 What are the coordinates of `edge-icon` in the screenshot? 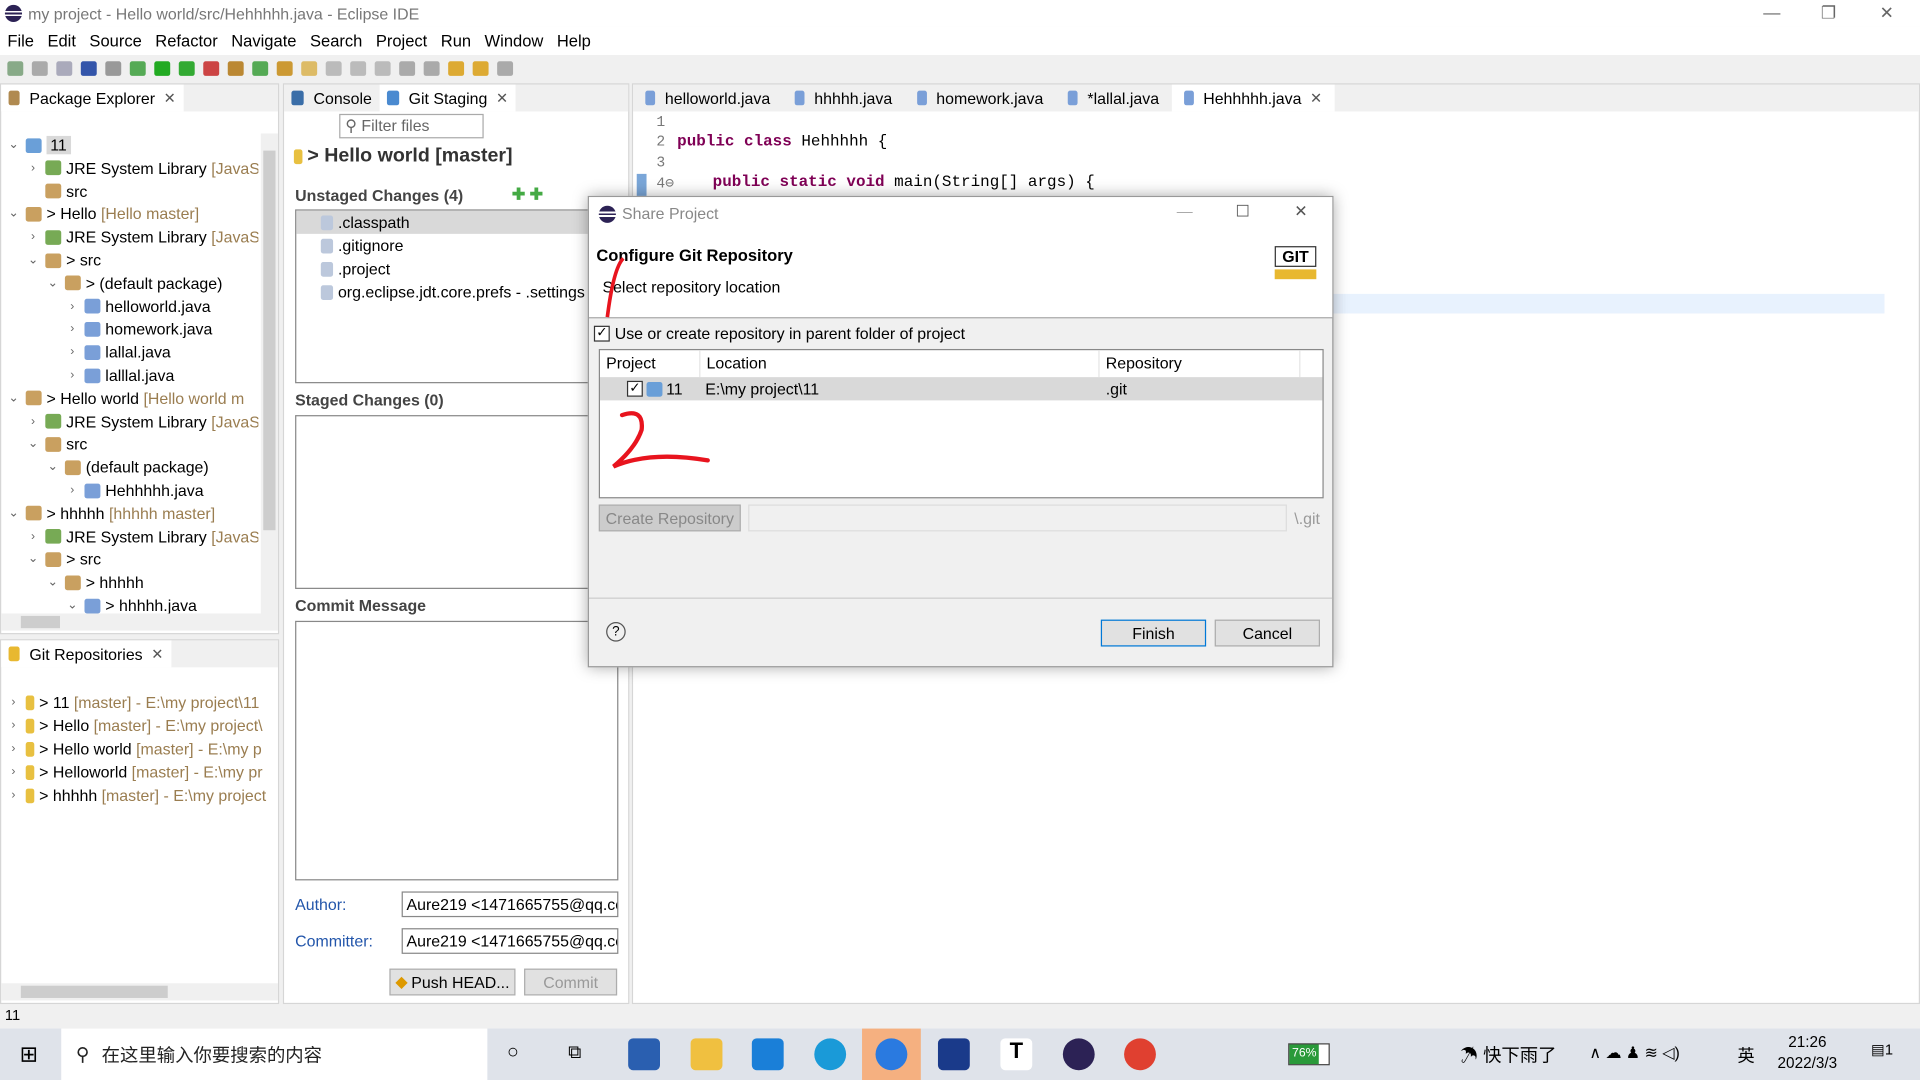 It's located at (830, 1054).